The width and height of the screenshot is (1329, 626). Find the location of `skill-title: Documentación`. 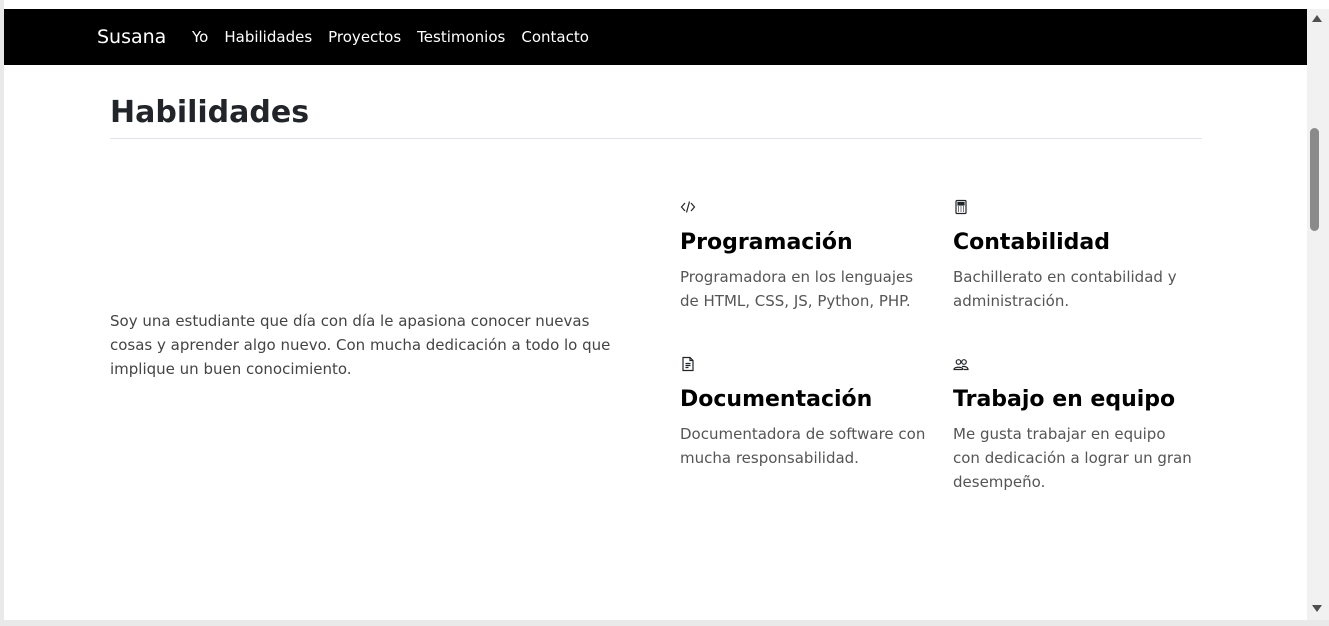

skill-title: Documentación is located at coordinates (776, 399).